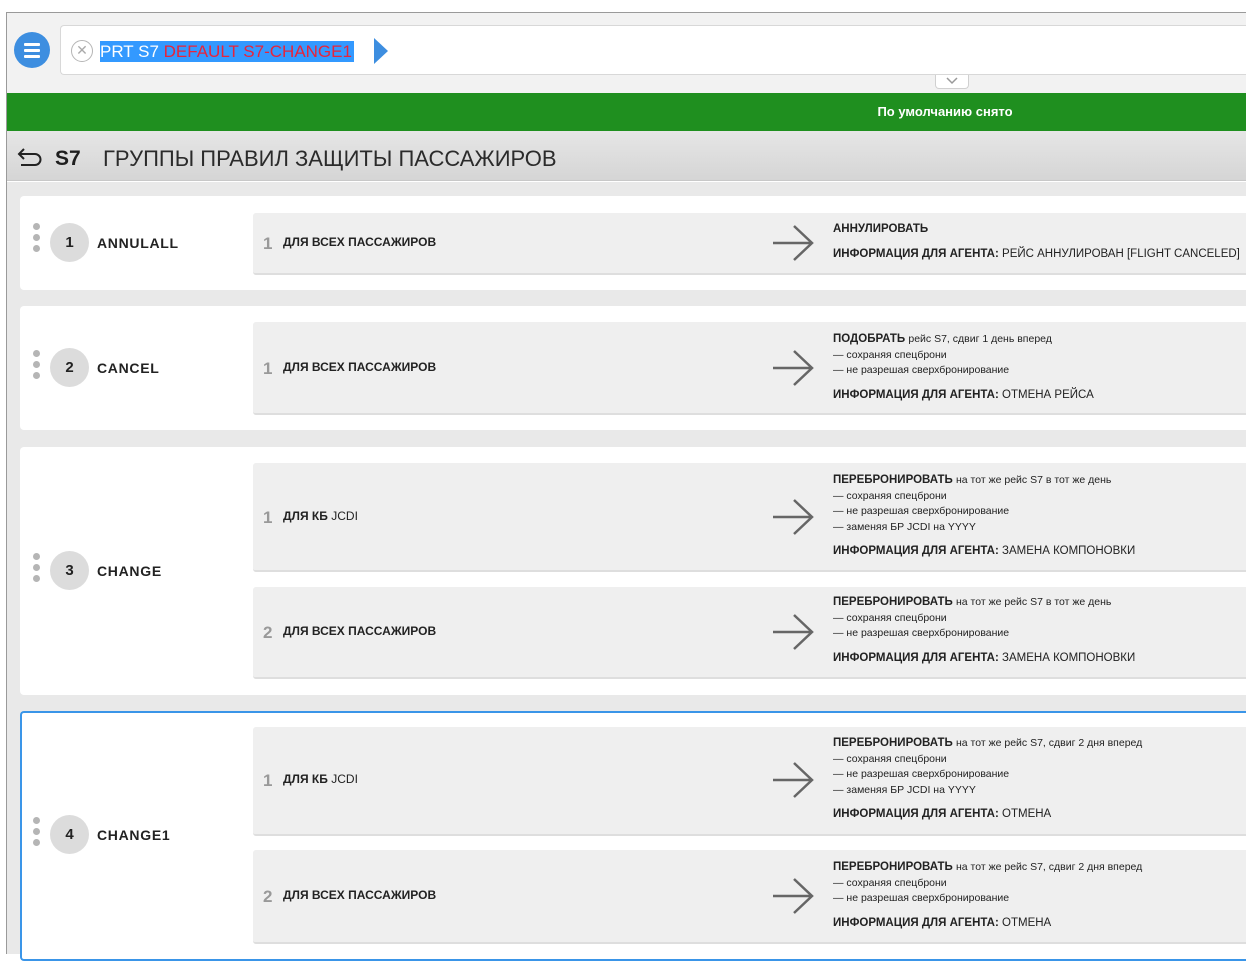 The height and width of the screenshot is (961, 1246). What do you see at coordinates (381, 51) in the screenshot?
I see `play-arrow-icon` at bounding box center [381, 51].